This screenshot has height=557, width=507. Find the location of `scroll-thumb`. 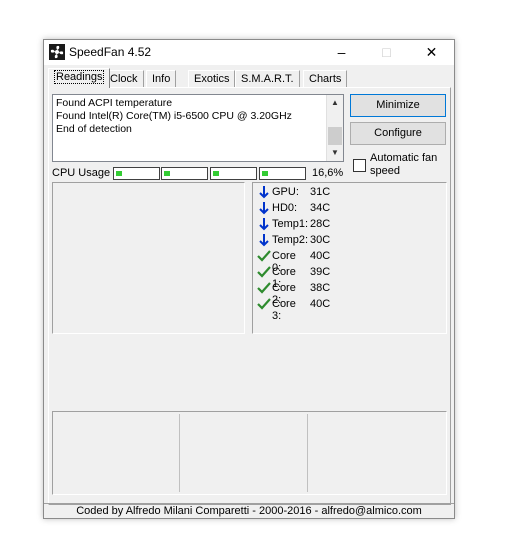

scroll-thumb is located at coordinates (335, 136).